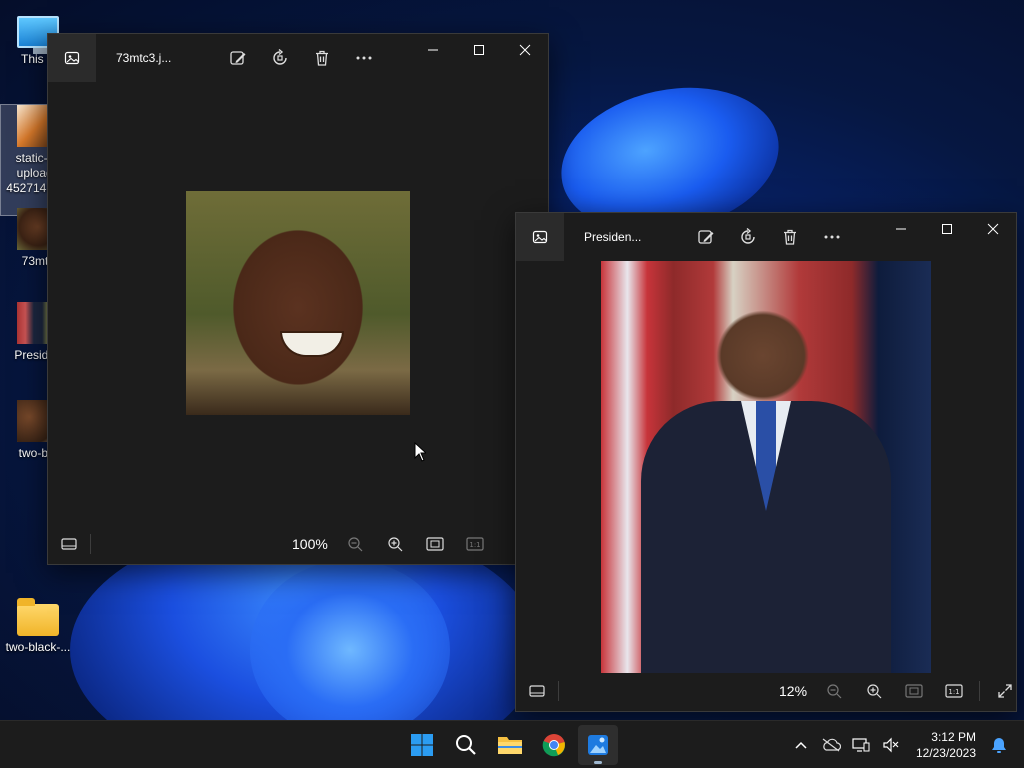 This screenshot has height=768, width=1024. I want to click on taskbar: 3:12 PM 12/23/2023, so click(512, 744).